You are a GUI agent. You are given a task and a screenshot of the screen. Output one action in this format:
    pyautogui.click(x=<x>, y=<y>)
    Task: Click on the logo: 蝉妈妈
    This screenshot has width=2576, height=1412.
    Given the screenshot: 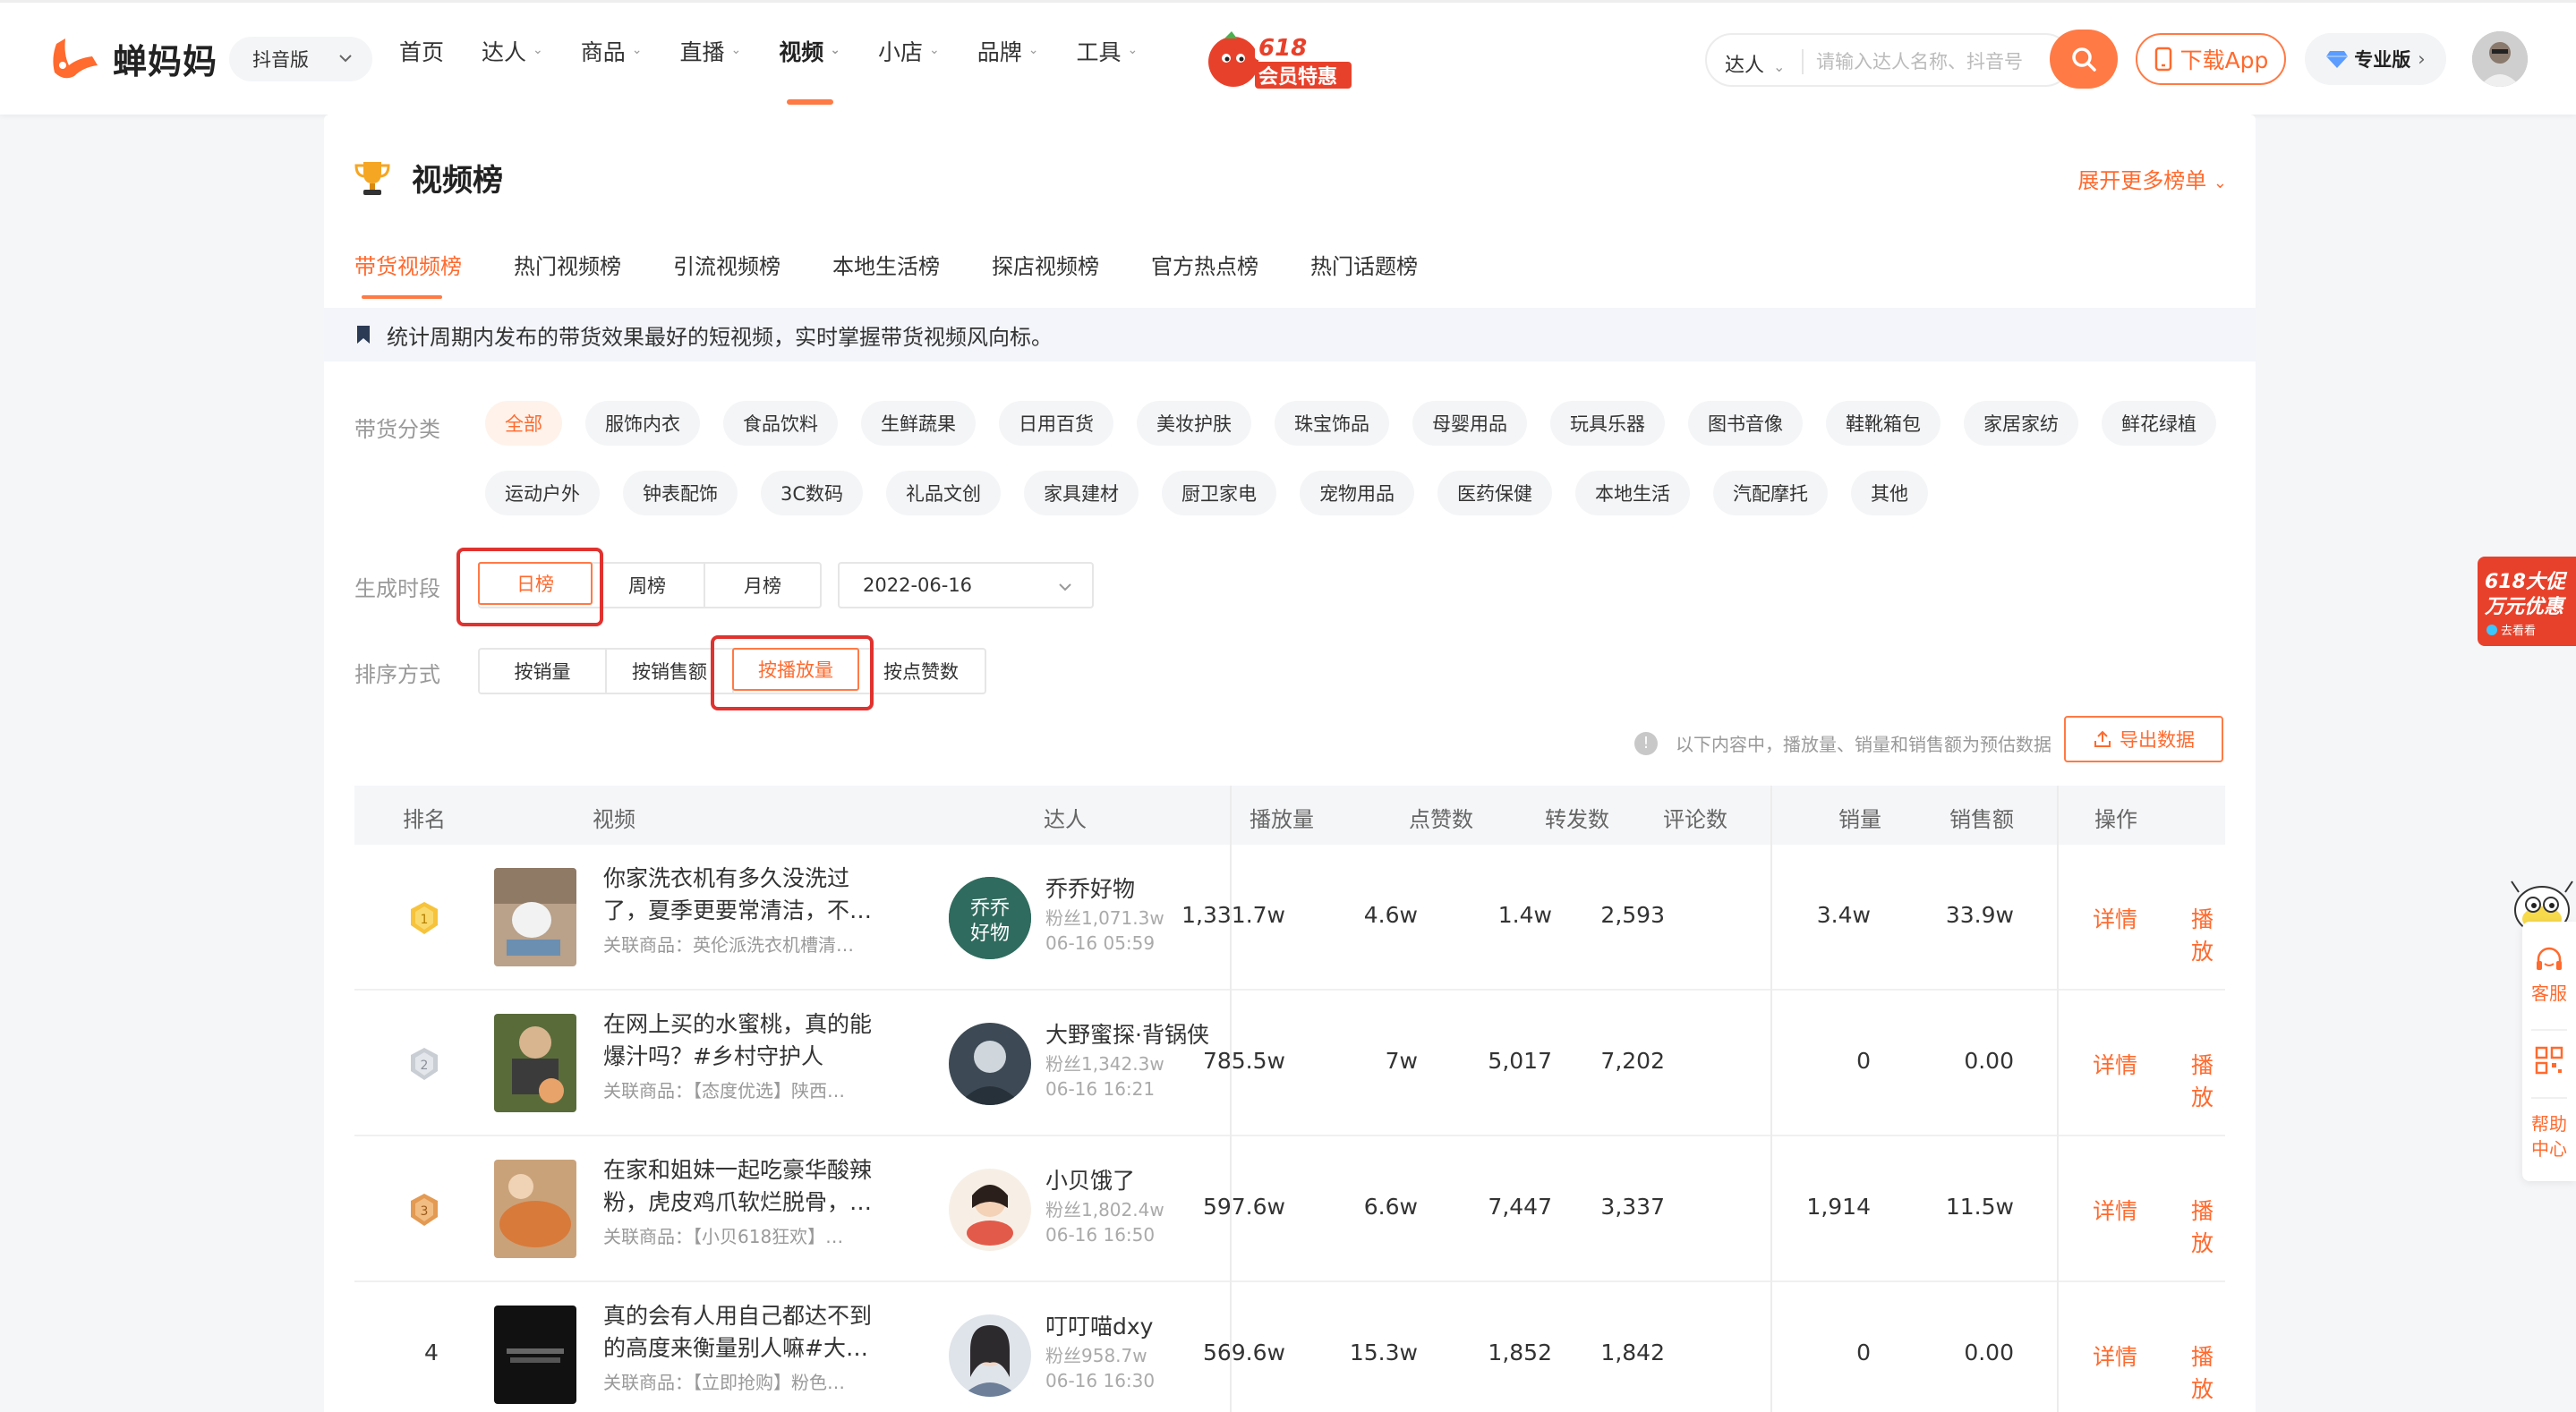 What is the action you would take?
    pyautogui.click(x=132, y=58)
    